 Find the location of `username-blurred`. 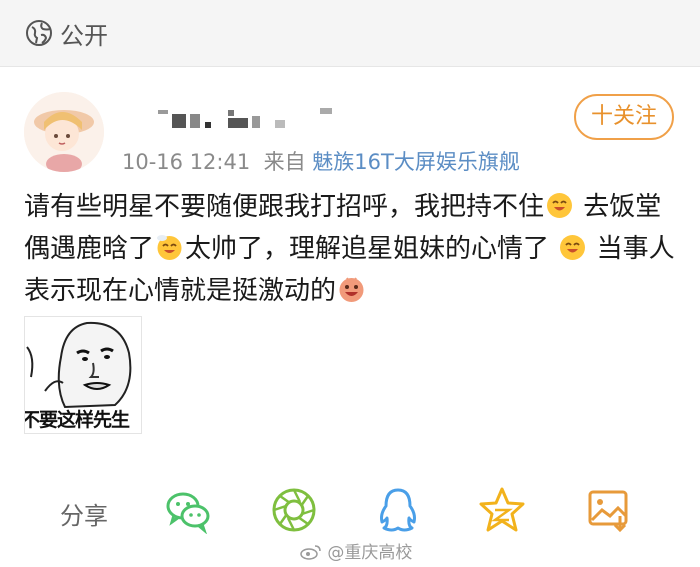

username-blurred is located at coordinates (250, 118).